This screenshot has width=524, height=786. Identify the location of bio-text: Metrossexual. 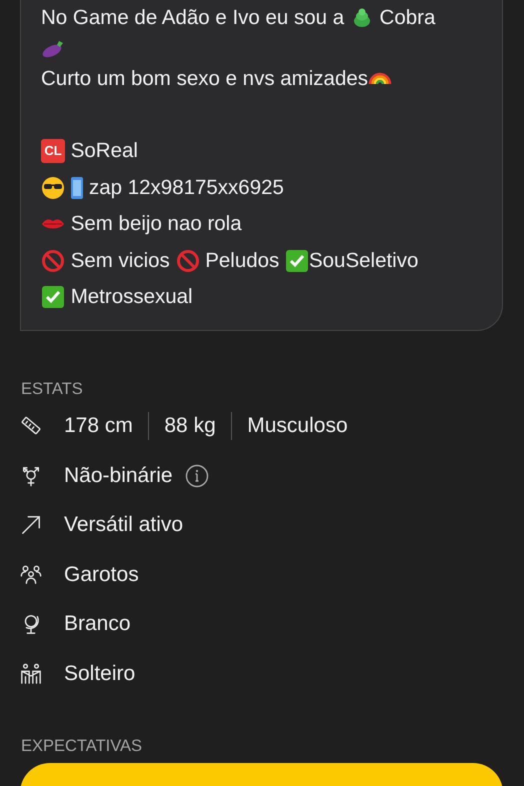
(131, 297).